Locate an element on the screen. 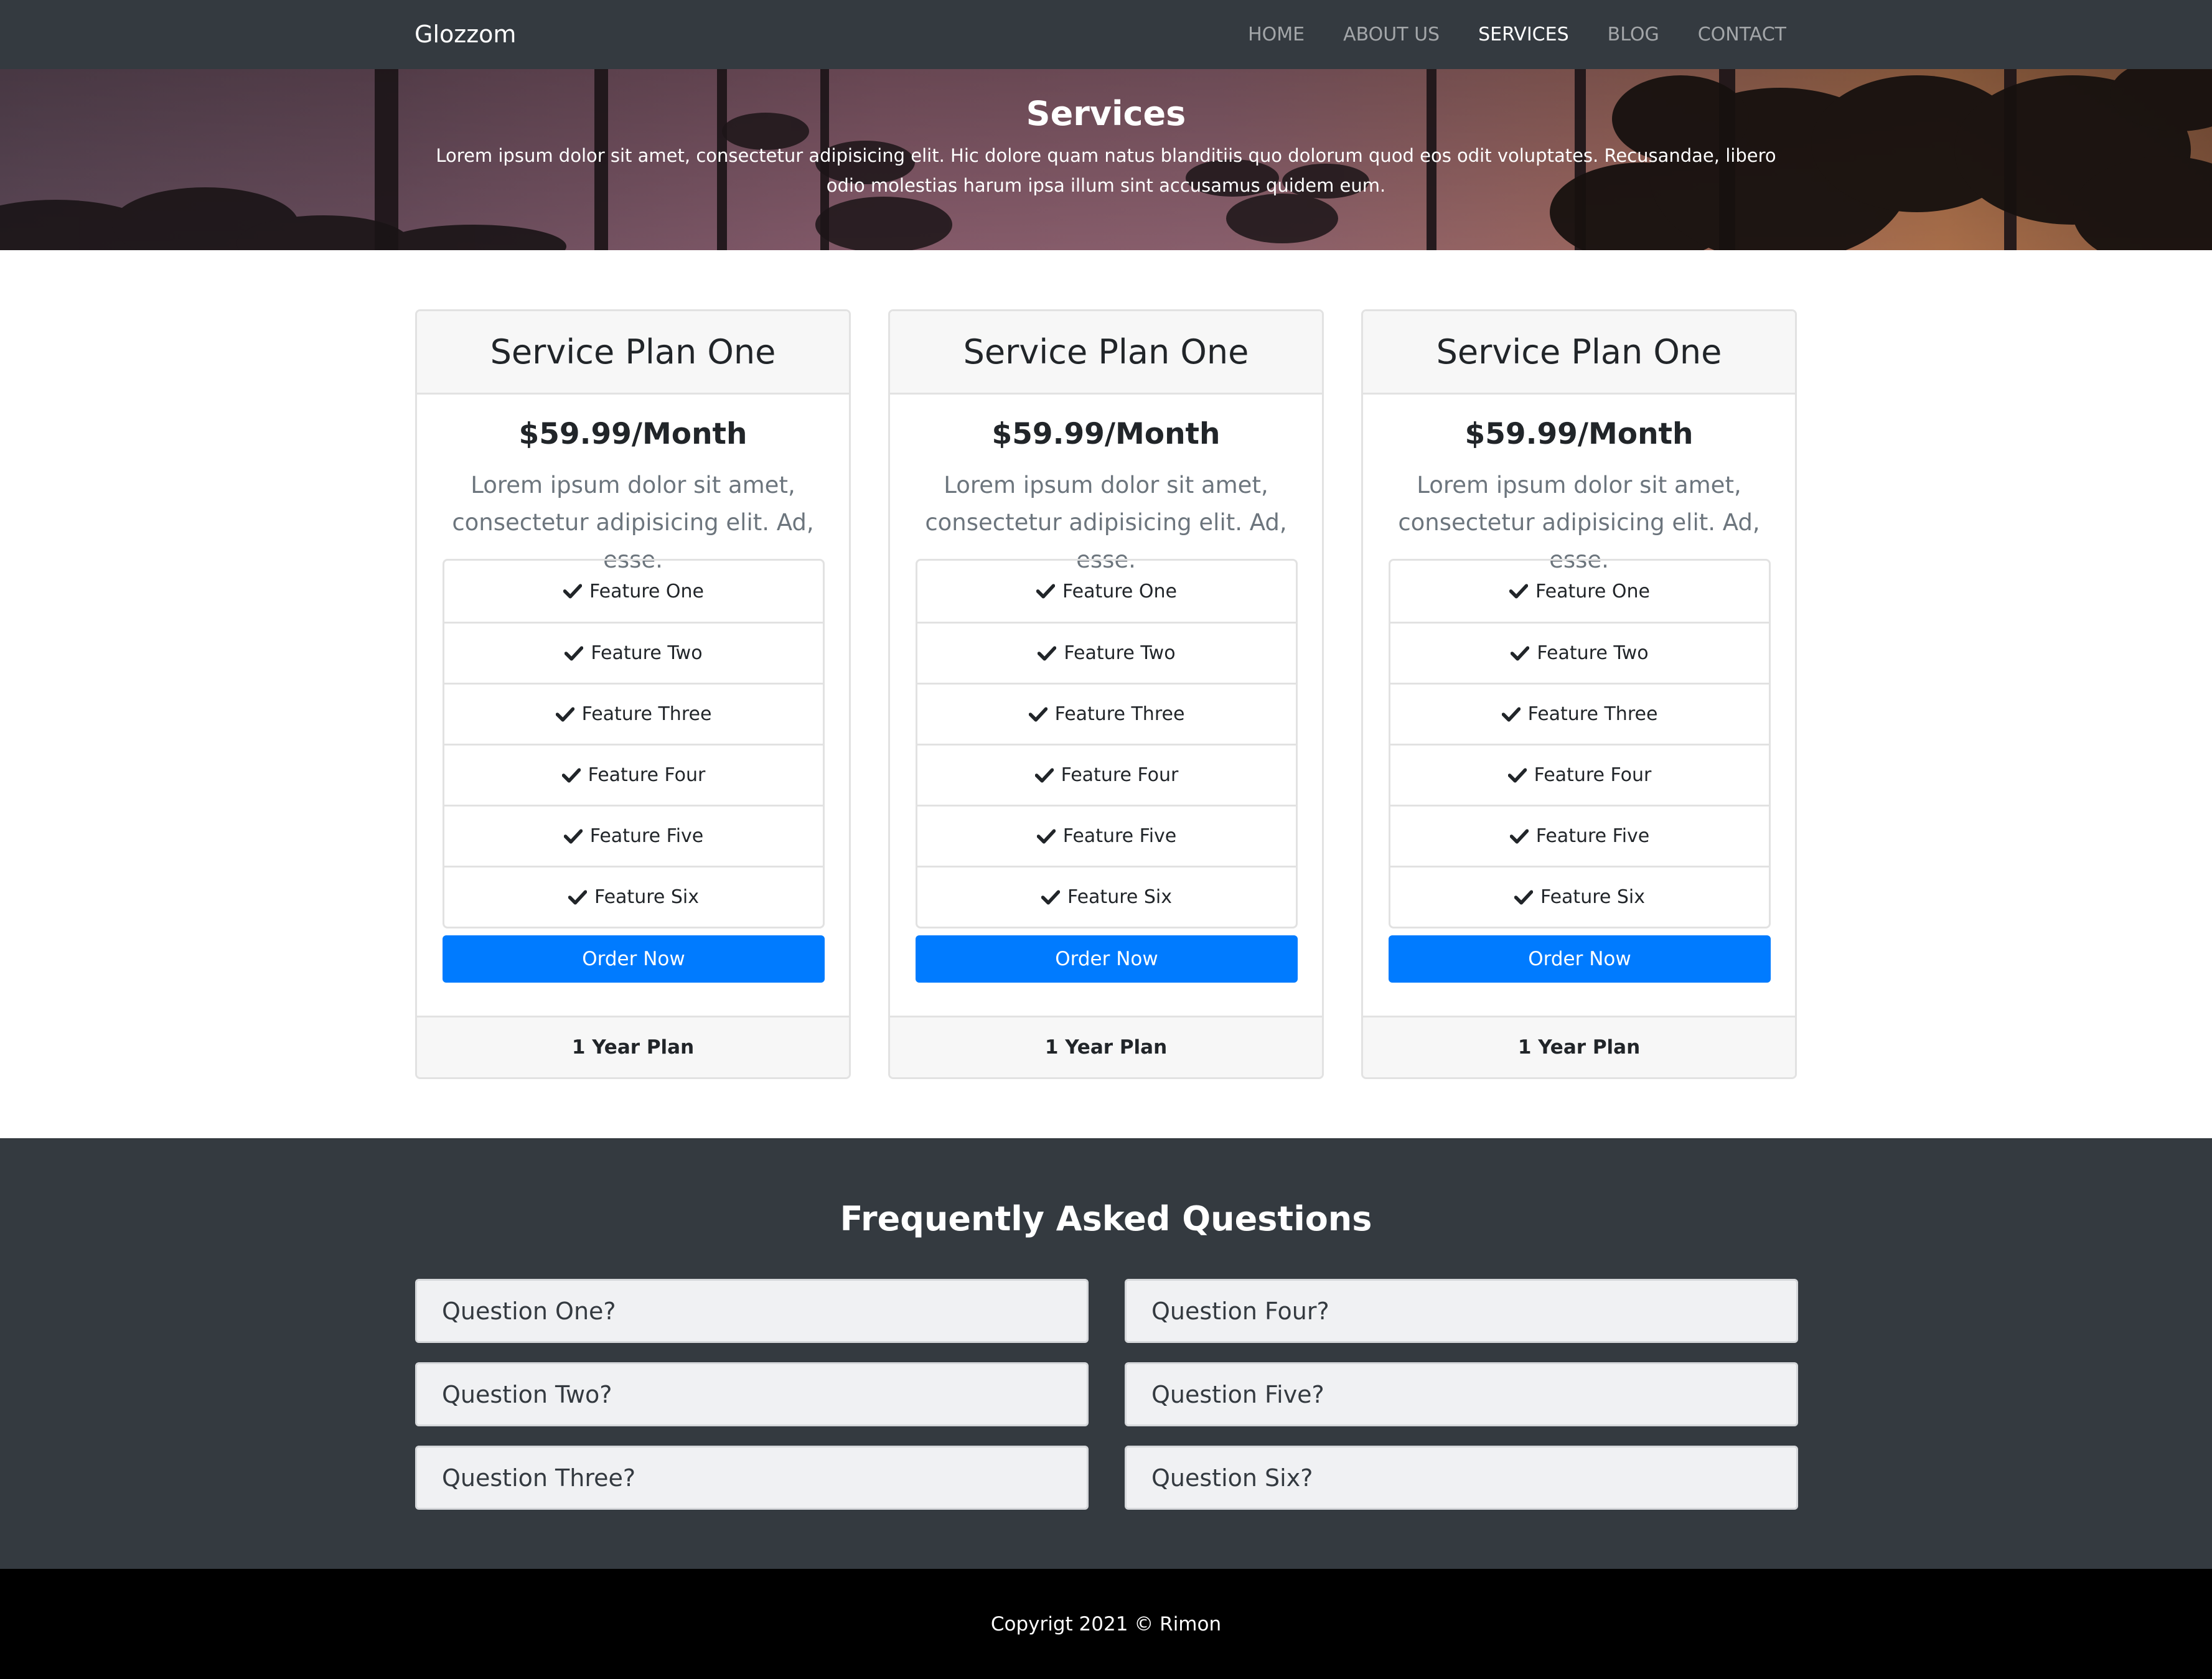 This screenshot has height=1679, width=2212. faq-title: Frequently Asked Questions is located at coordinates (1106, 1218).